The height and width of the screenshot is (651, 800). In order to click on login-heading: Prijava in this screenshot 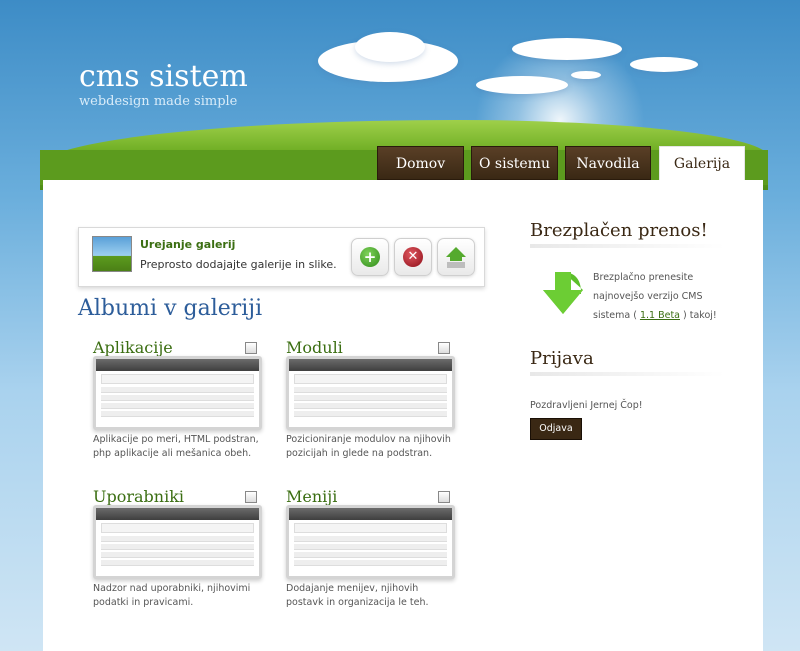, I will do `click(562, 358)`.